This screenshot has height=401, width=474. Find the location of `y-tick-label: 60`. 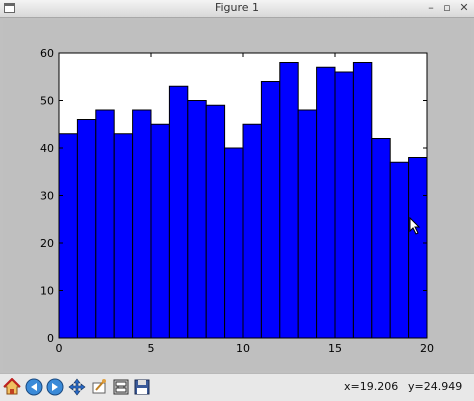

y-tick-label: 60 is located at coordinates (47, 53).